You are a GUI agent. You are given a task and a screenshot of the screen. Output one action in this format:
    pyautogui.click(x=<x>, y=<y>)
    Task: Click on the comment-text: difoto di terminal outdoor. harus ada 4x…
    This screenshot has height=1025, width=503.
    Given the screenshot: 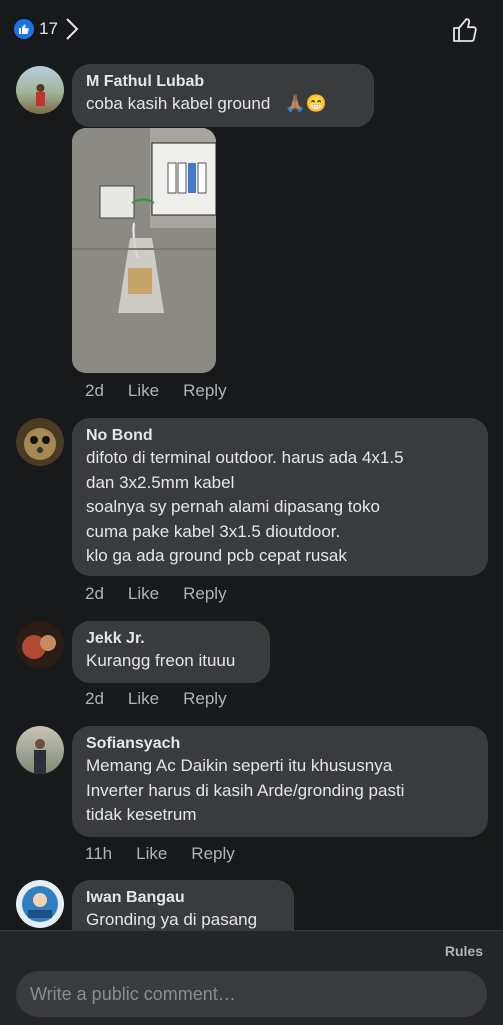 What is the action you would take?
    pyautogui.click(x=245, y=506)
    